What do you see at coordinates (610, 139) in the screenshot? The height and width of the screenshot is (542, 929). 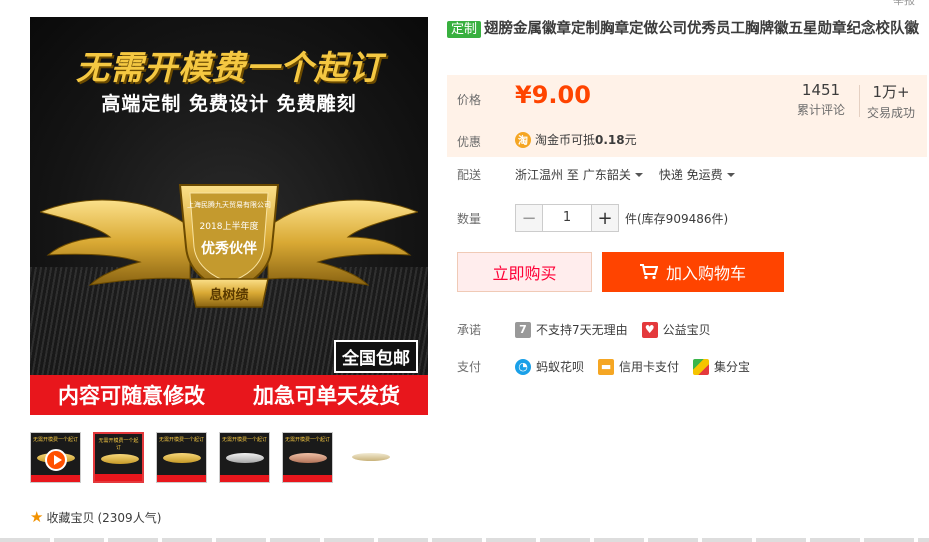 I see `promo-amount: 0.18` at bounding box center [610, 139].